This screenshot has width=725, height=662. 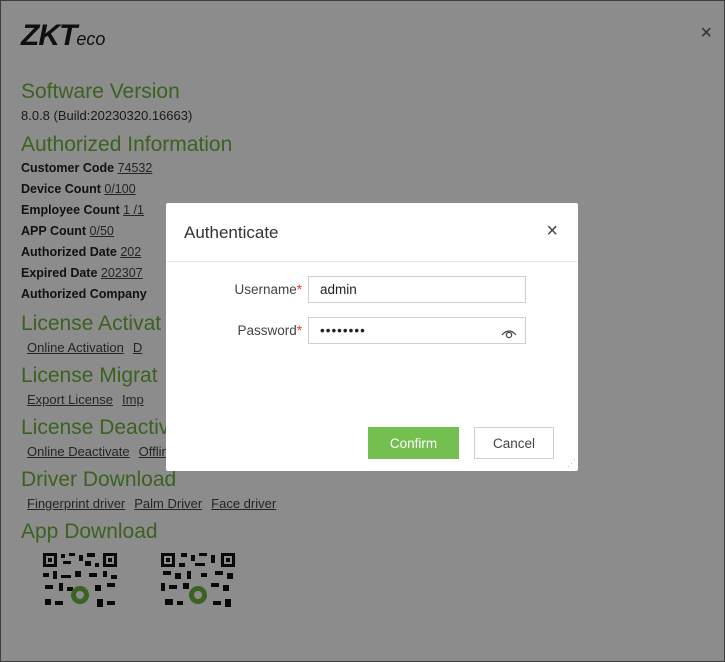 I want to click on password-label: Password*, so click(x=237, y=330).